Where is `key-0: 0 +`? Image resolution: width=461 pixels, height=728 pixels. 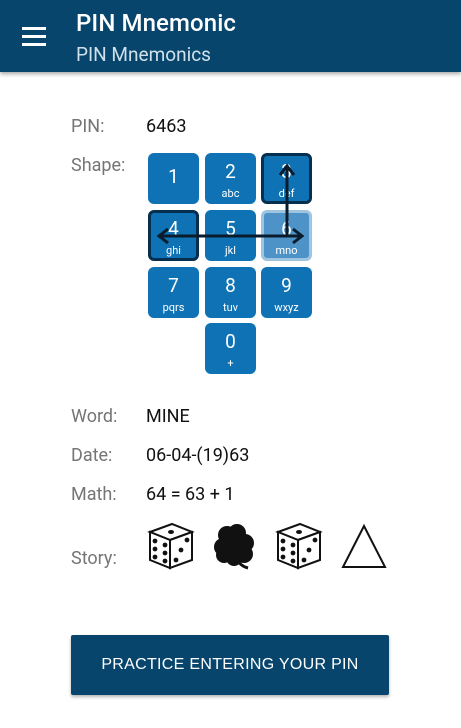
key-0: 0 + is located at coordinates (230, 348).